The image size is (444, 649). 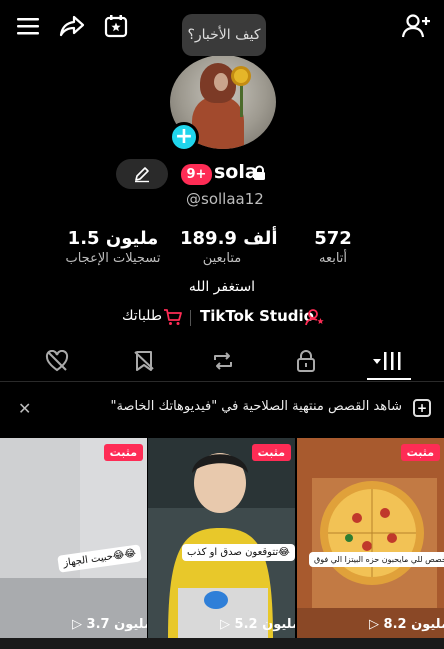 I want to click on active-tab-indicator, so click(x=389, y=379).